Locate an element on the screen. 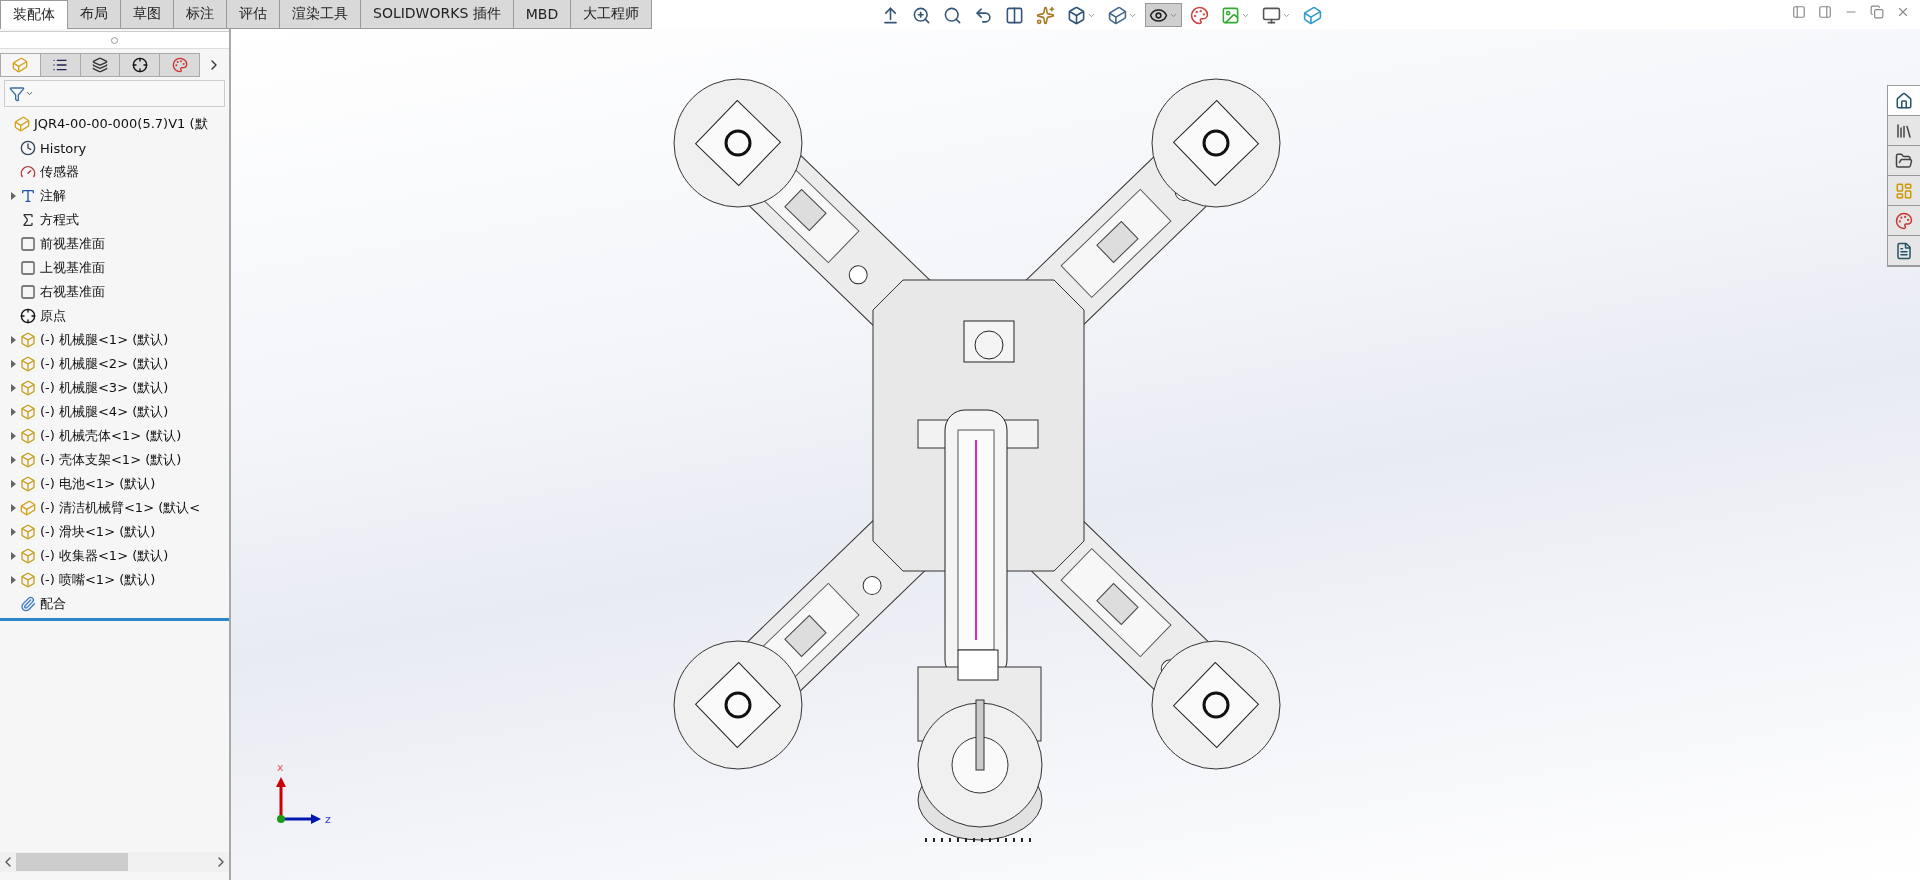 This screenshot has width=1920, height=880. panel-right-button is located at coordinates (1825, 12).